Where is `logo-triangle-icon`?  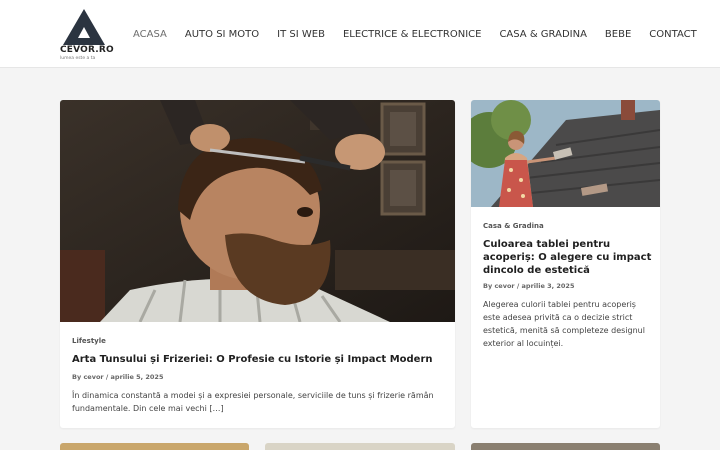 logo-triangle-icon is located at coordinates (84, 27).